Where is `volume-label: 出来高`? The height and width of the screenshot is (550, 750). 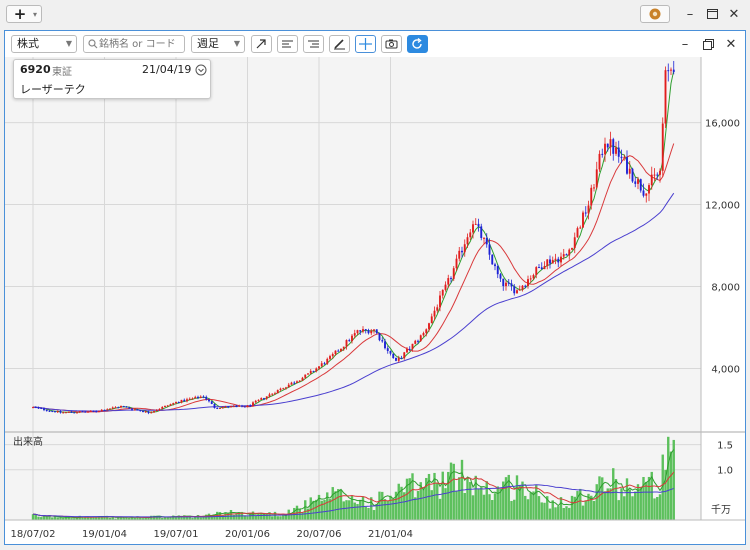
volume-label: 出来高 is located at coordinates (28, 441).